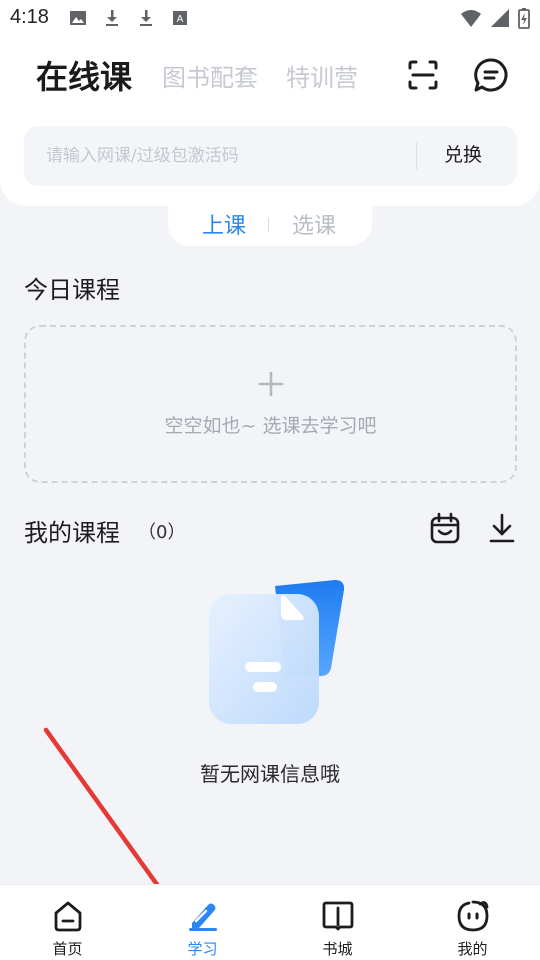 The image size is (540, 960). Describe the element at coordinates (202, 917) in the screenshot. I see `study-icon` at that location.